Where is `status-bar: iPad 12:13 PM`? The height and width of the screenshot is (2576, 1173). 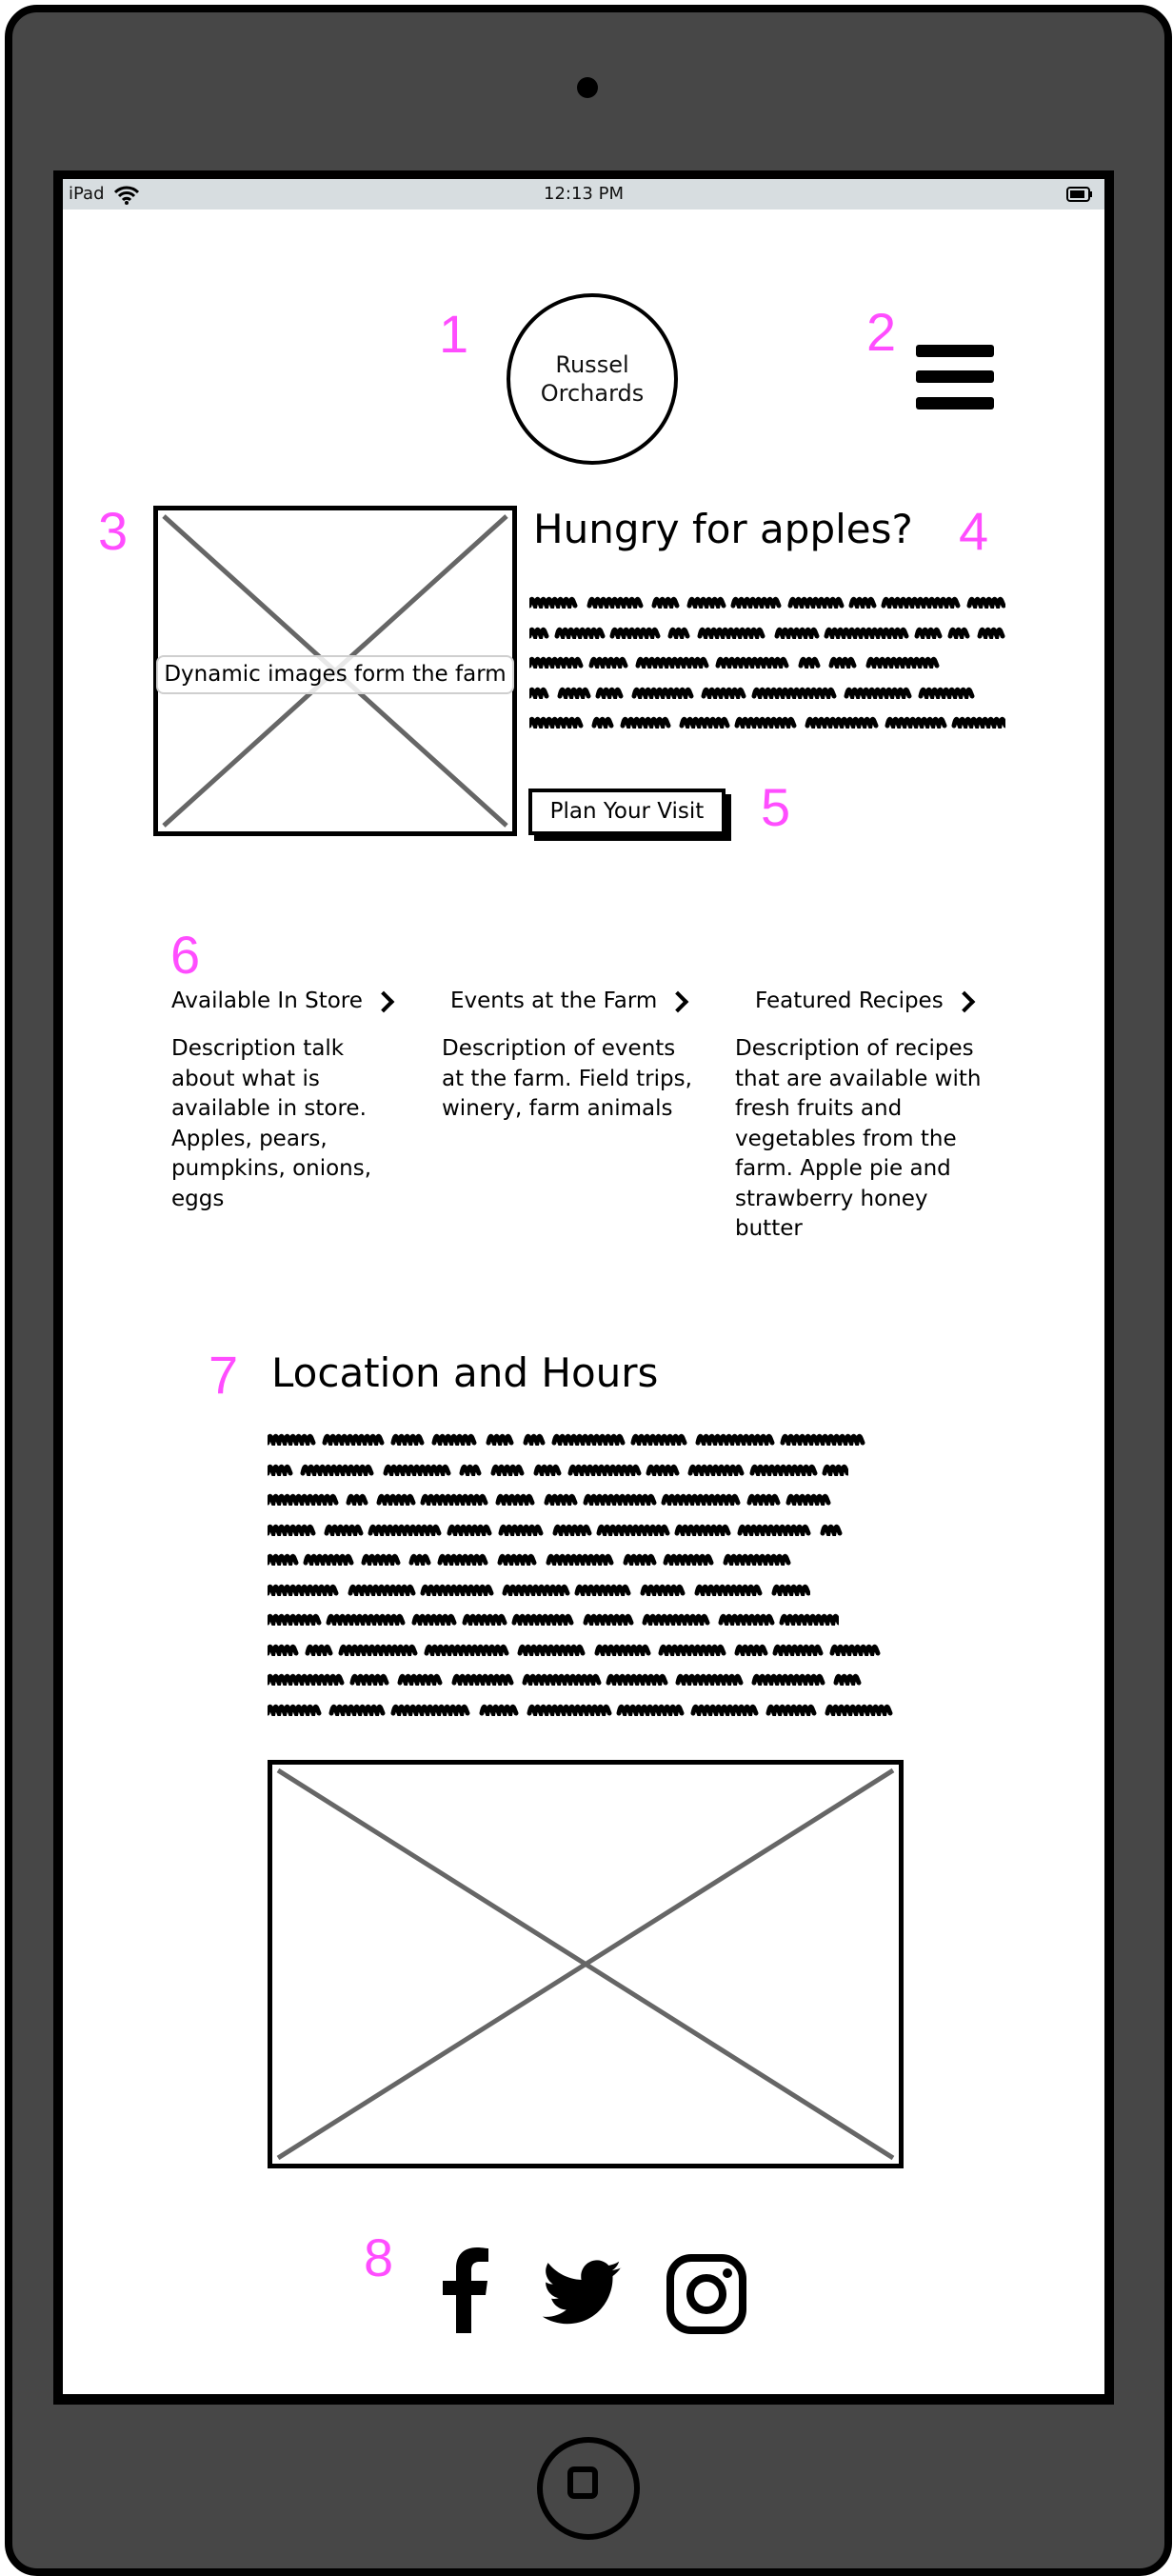 status-bar: iPad 12:13 PM is located at coordinates (583, 194).